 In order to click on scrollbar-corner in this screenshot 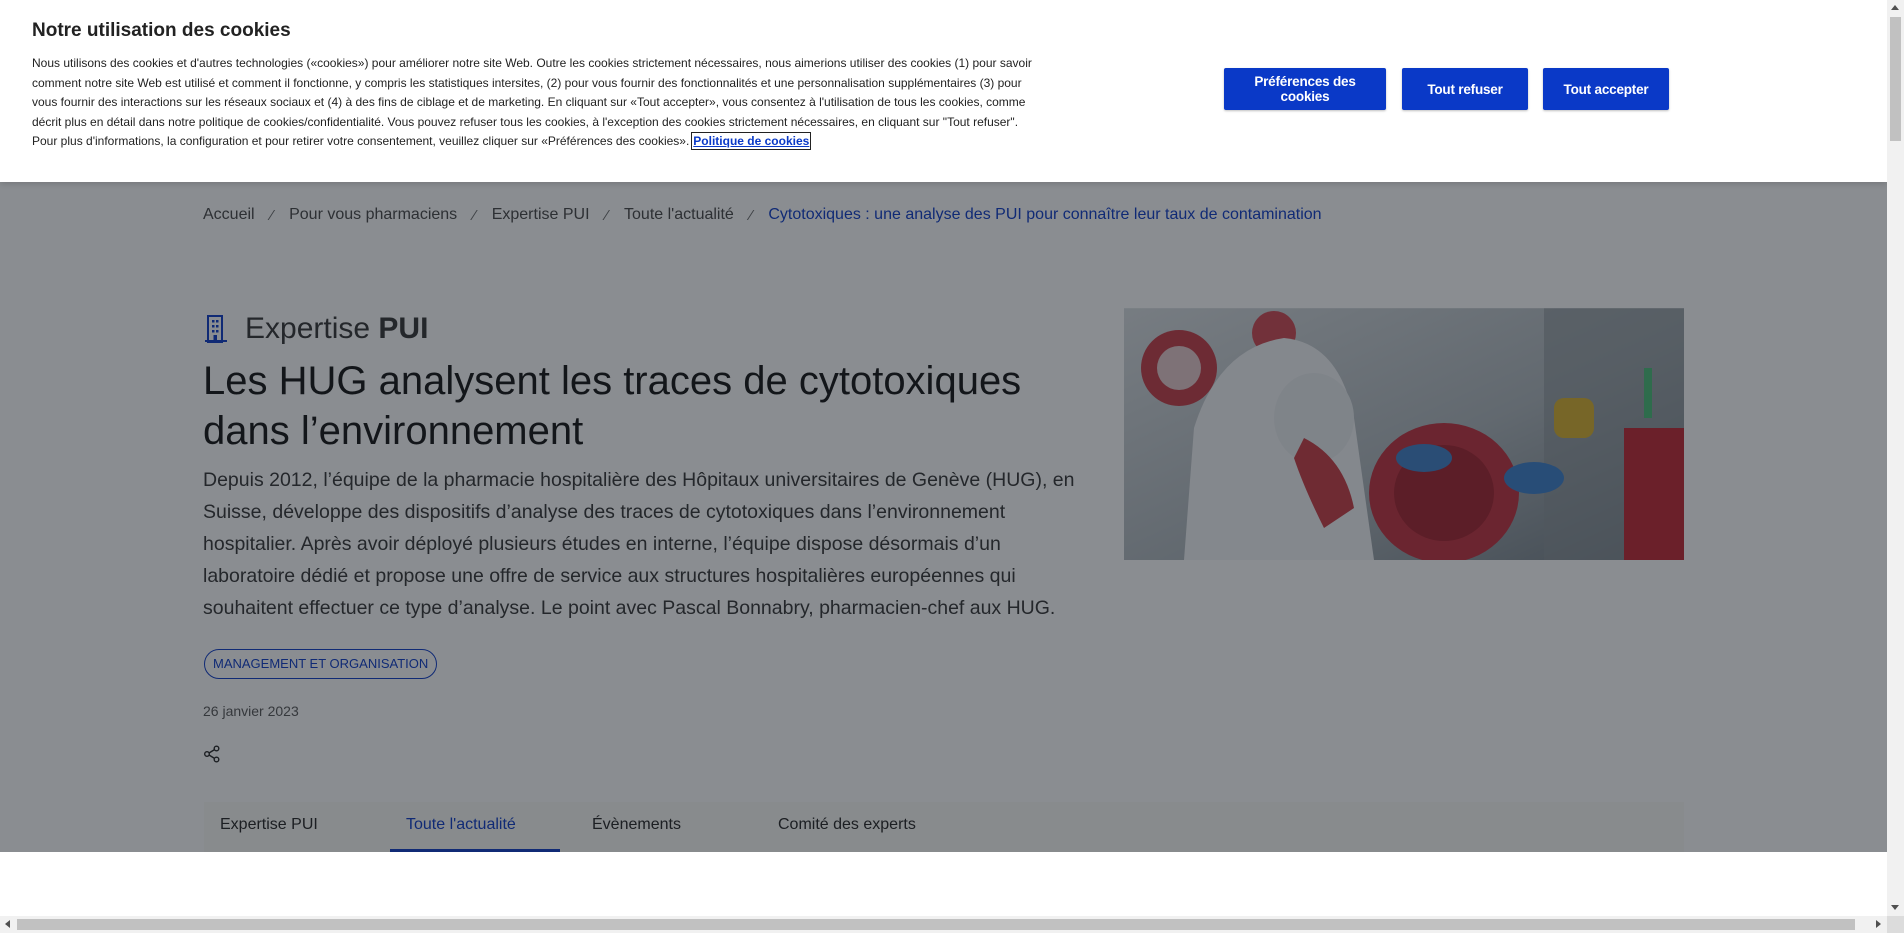, I will do `click(1895, 924)`.